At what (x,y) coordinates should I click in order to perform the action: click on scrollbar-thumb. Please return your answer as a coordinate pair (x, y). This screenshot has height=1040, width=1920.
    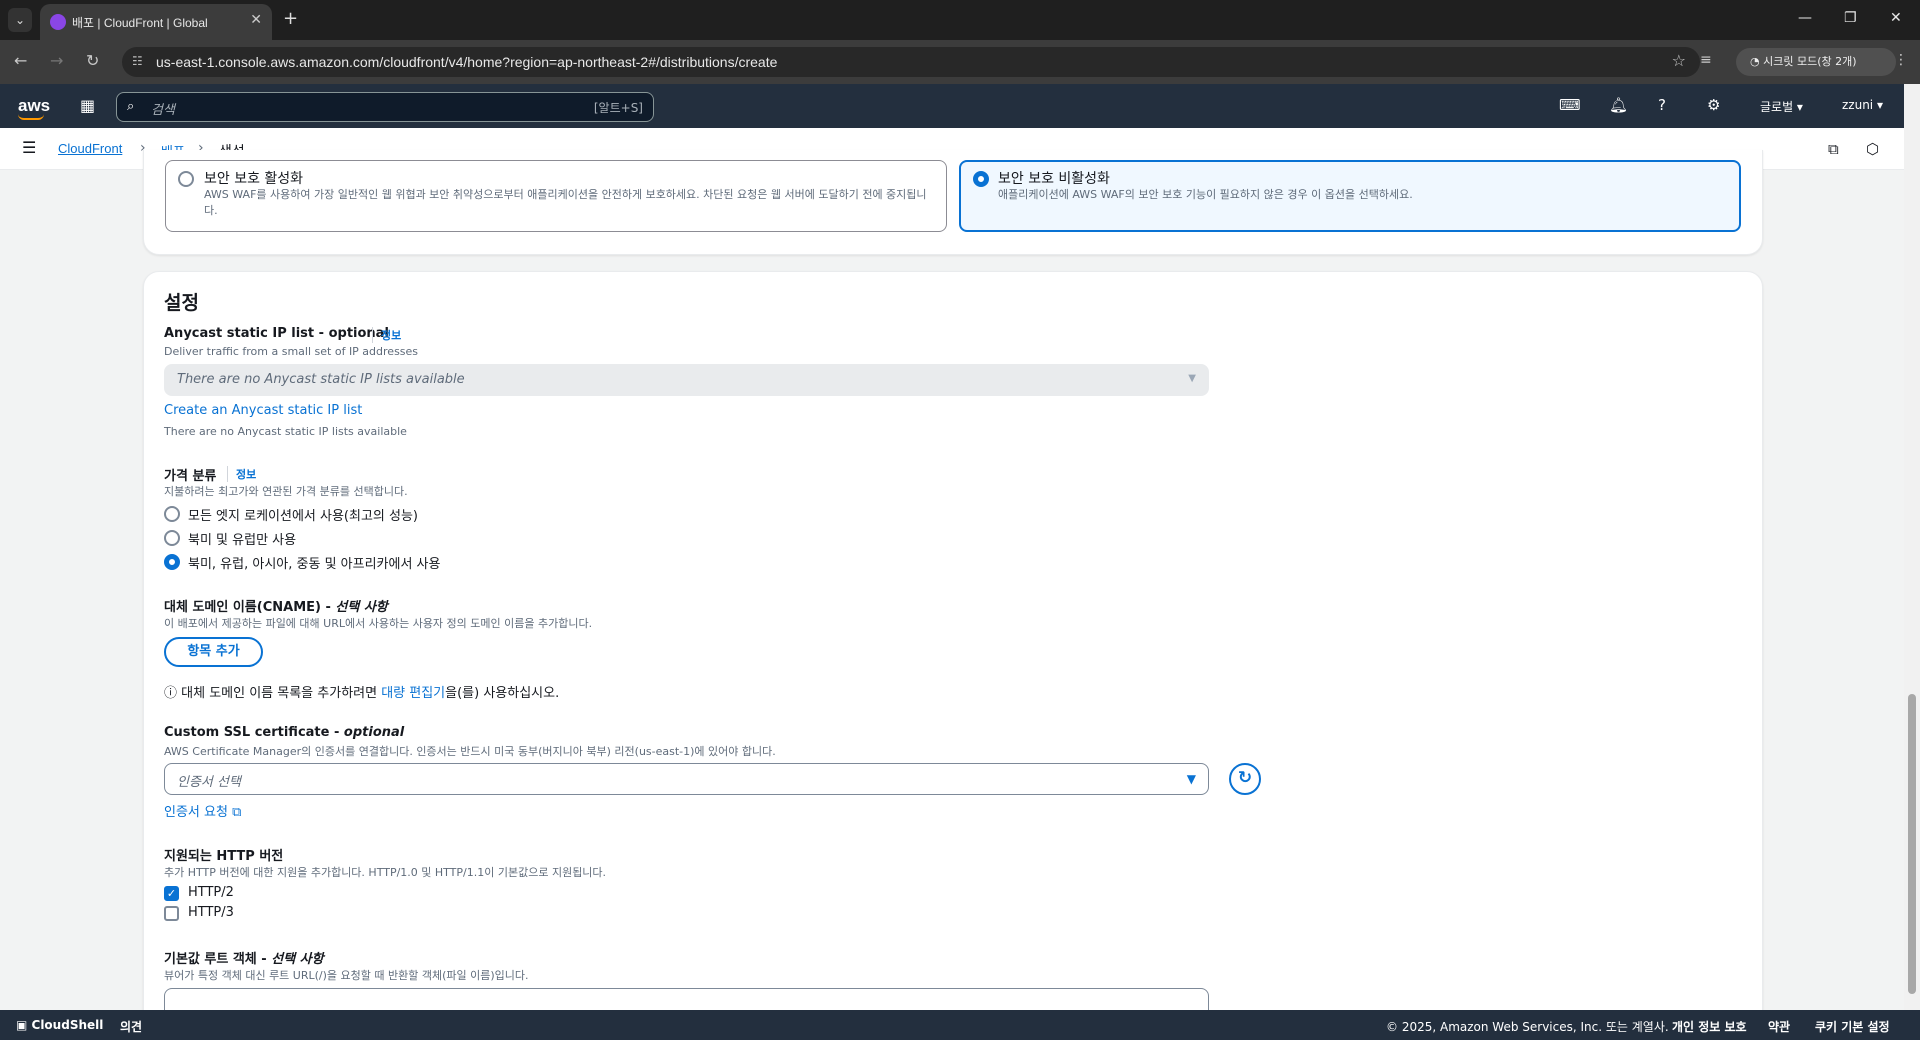
    Looking at the image, I should click on (1912, 844).